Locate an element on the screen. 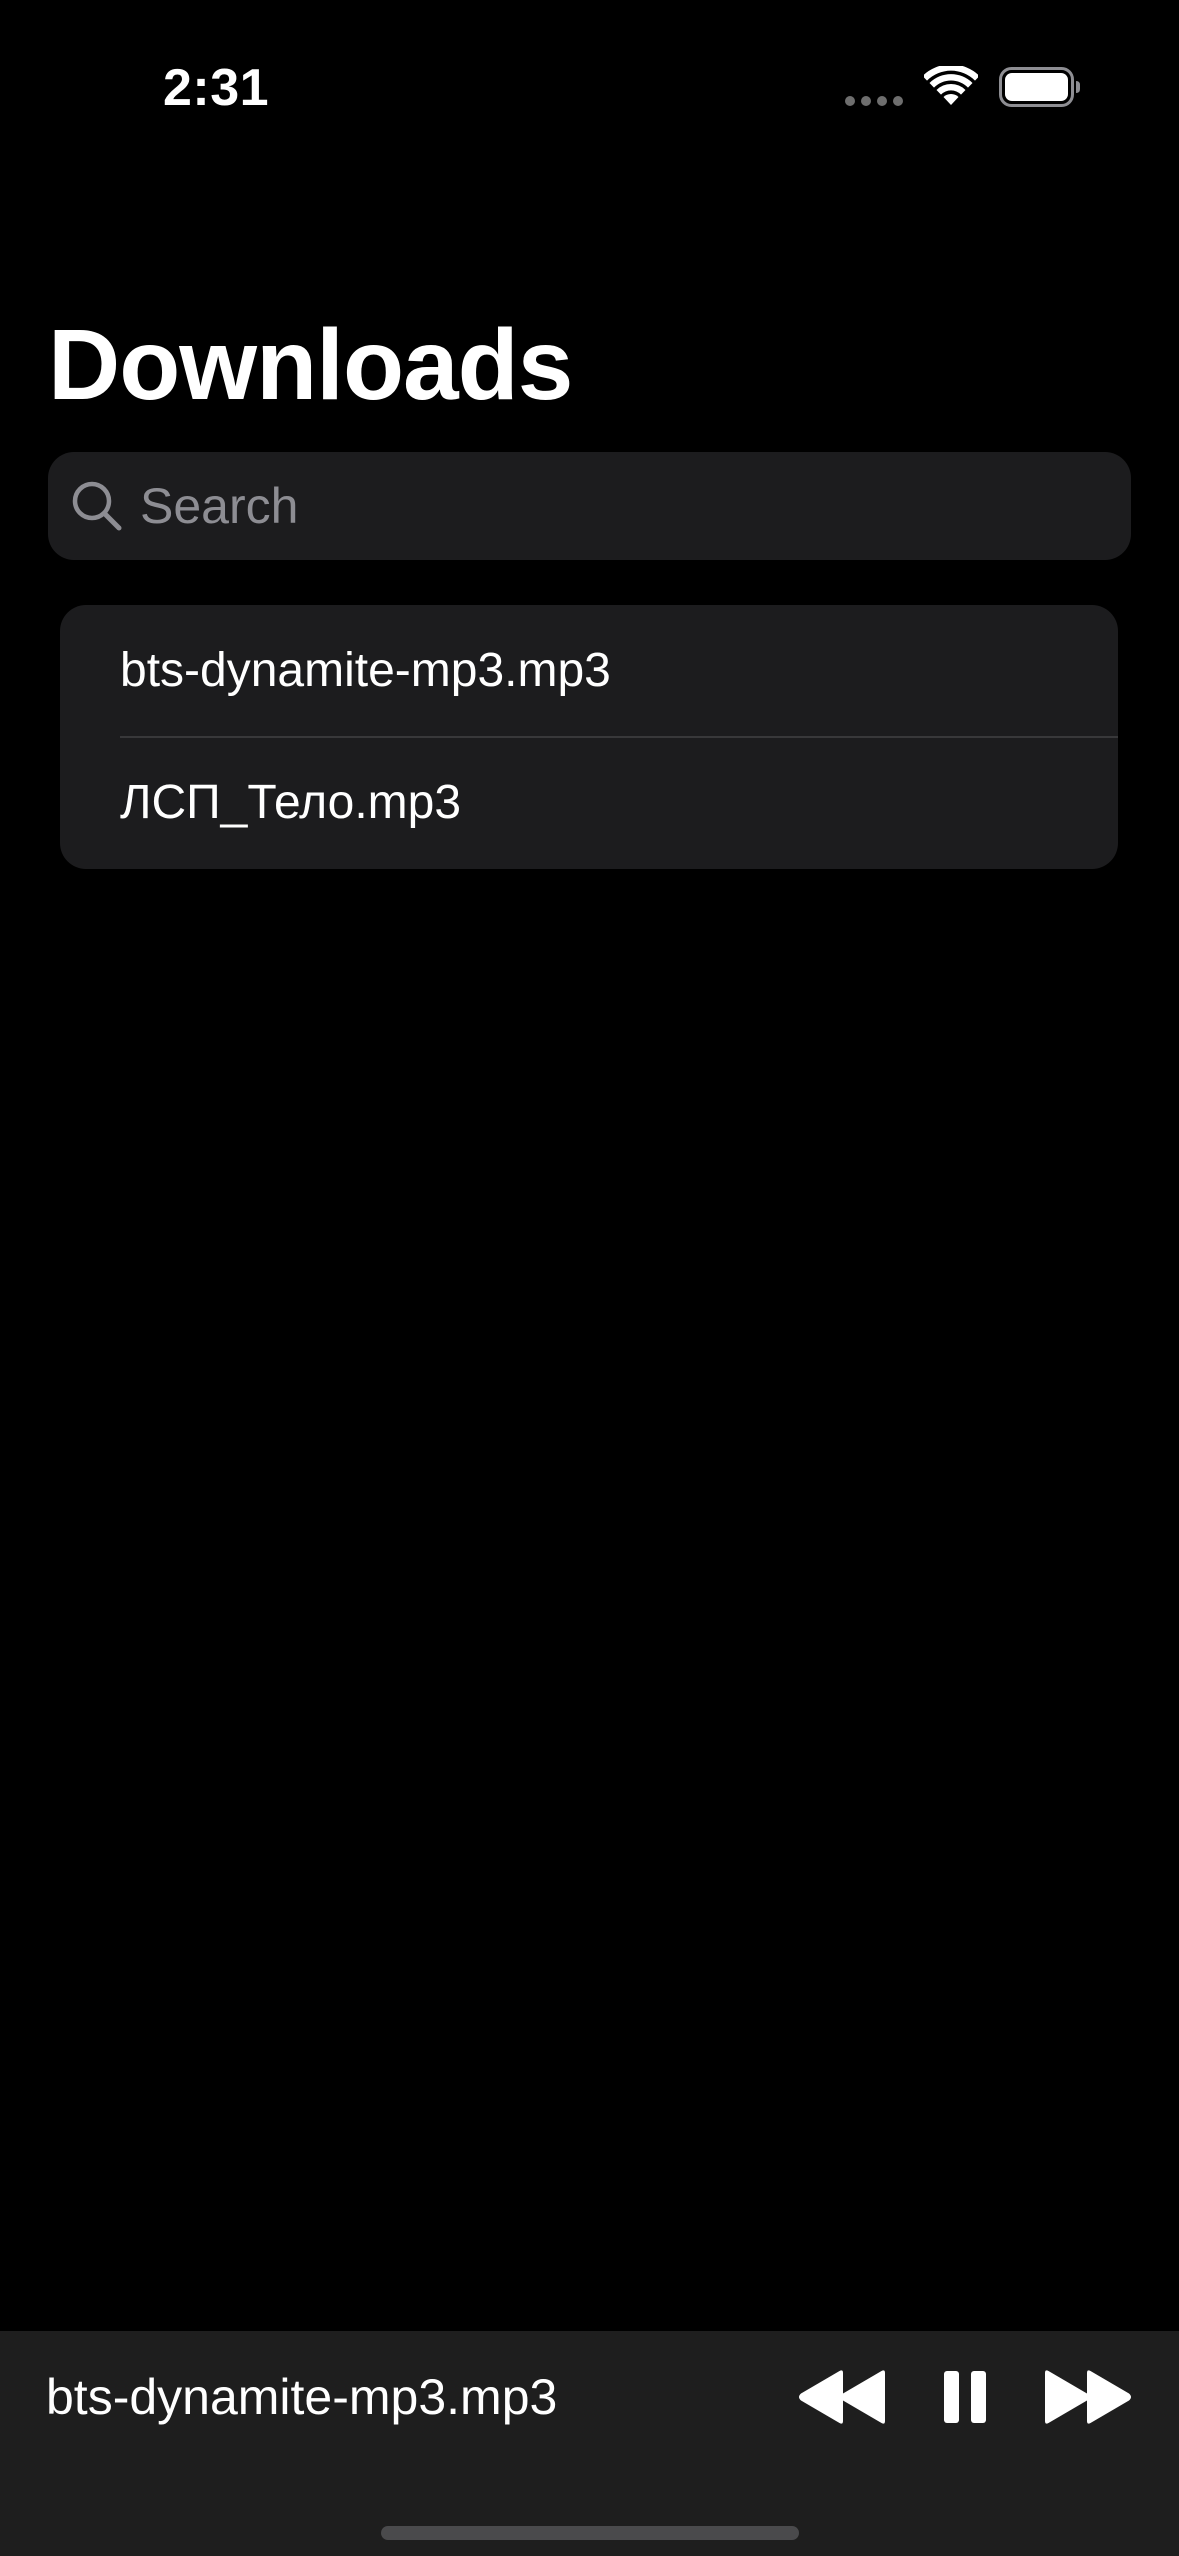 Image resolution: width=1179 pixels, height=2556 pixels. file-name: ЛСП_Тело.mp3 is located at coordinates (291, 802).